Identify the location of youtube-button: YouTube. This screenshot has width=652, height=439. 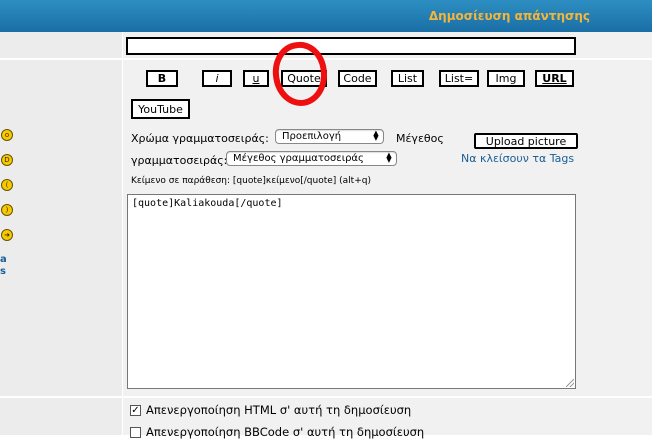
(160, 109).